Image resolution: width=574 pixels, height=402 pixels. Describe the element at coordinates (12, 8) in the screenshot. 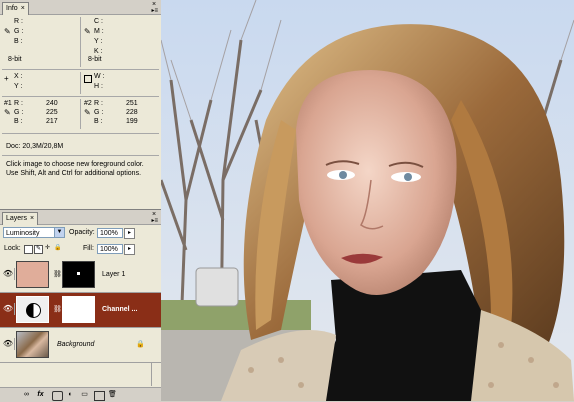

I see `tab-info-label: Info` at that location.